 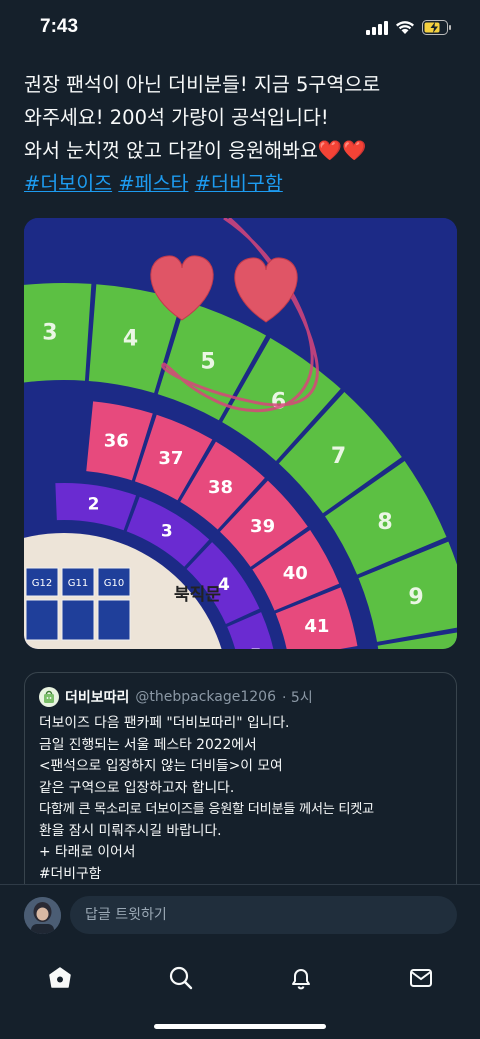 I want to click on quoted-line: #더비구함, so click(x=70, y=873).